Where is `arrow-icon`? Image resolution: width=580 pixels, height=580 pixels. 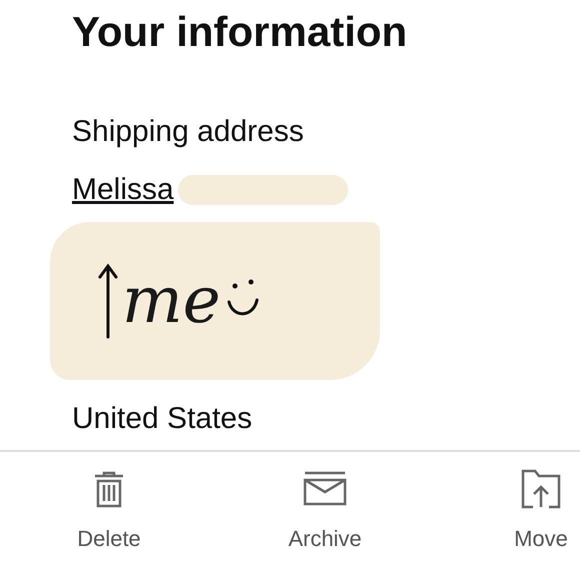 arrow-icon is located at coordinates (108, 301).